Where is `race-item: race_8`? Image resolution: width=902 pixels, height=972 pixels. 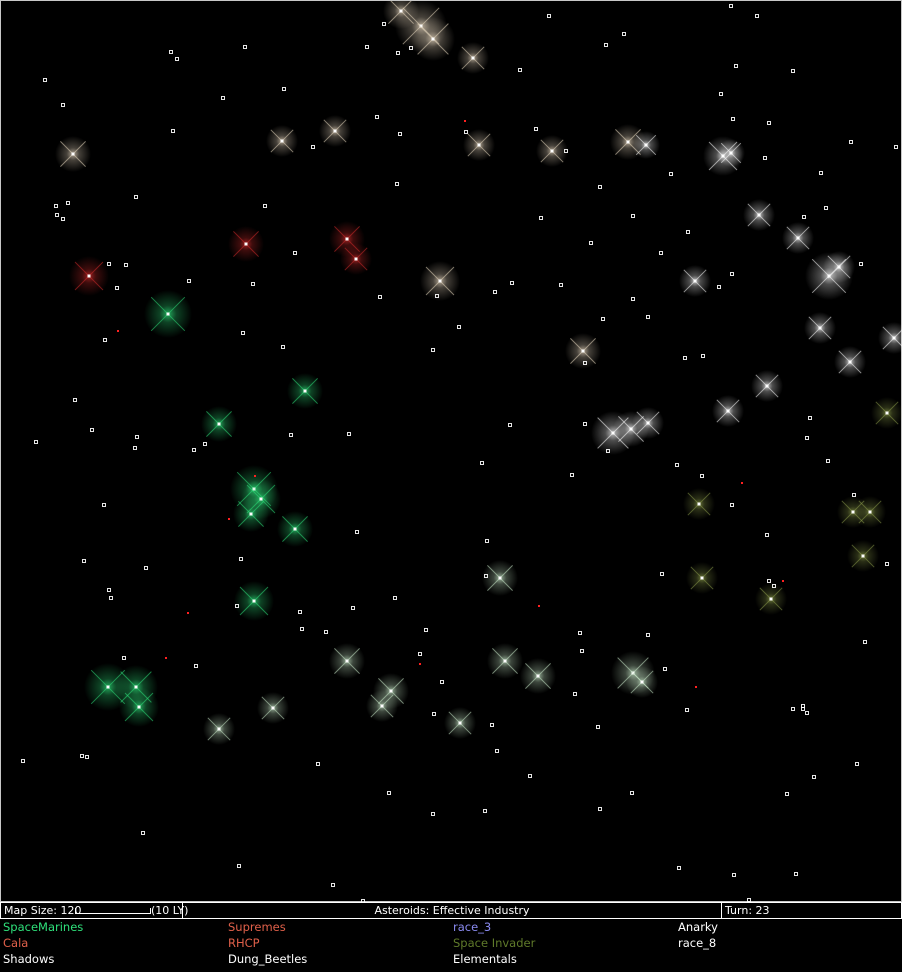 race-item: race_8 is located at coordinates (697, 943).